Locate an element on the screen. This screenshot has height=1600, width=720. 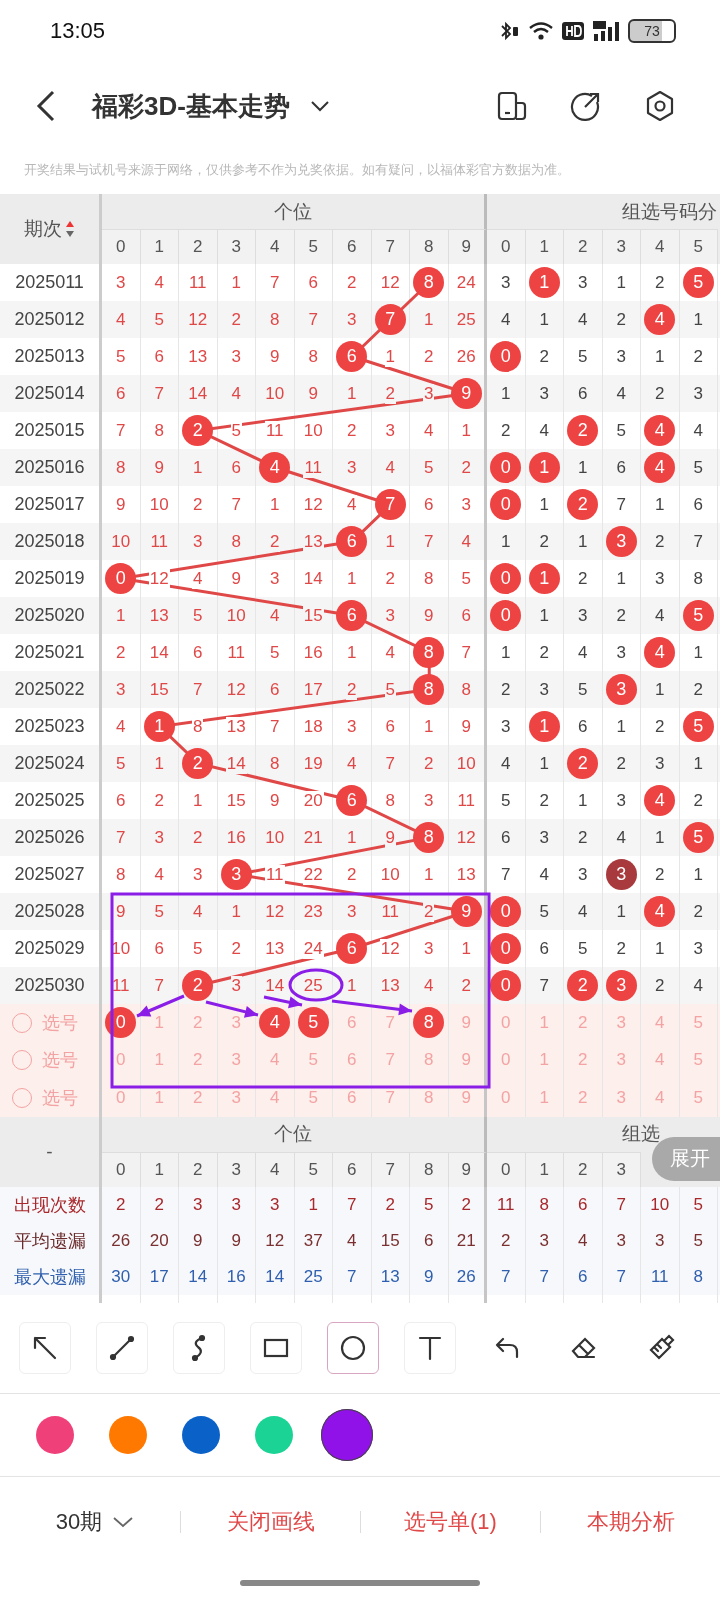
period-number: 2025013 is located at coordinates (49, 356).